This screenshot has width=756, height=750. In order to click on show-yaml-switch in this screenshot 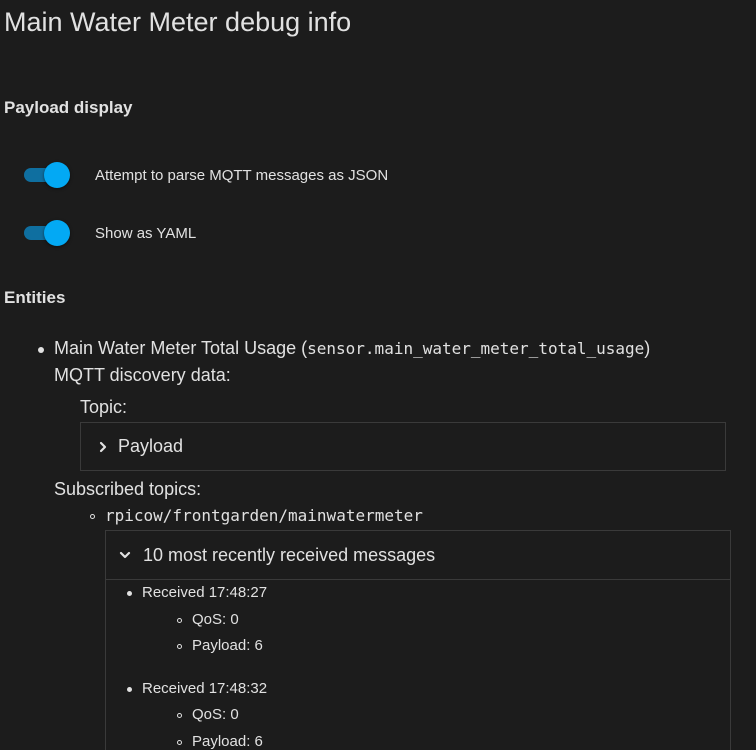, I will do `click(47, 233)`.